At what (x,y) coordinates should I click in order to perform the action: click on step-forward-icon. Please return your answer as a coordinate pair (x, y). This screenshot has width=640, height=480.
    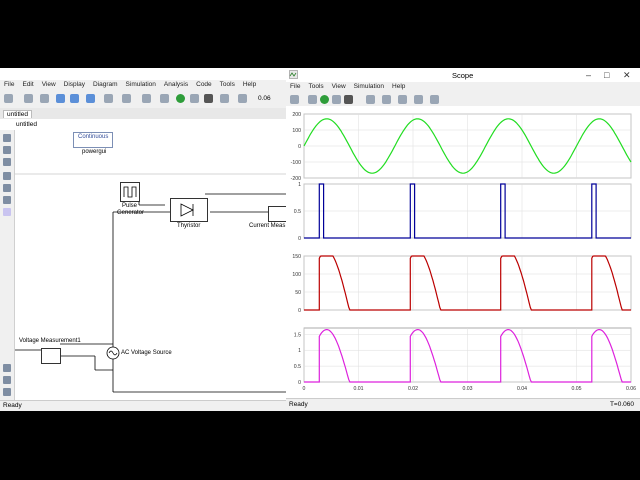
    Looking at the image, I should click on (194, 98).